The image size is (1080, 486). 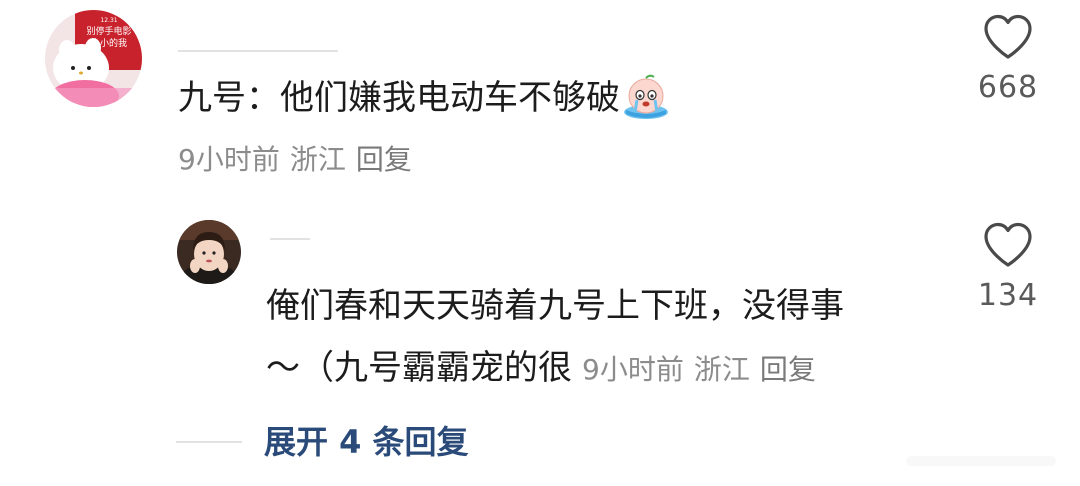 What do you see at coordinates (384, 159) in the screenshot?
I see `comment-1-reply-button: 回复` at bounding box center [384, 159].